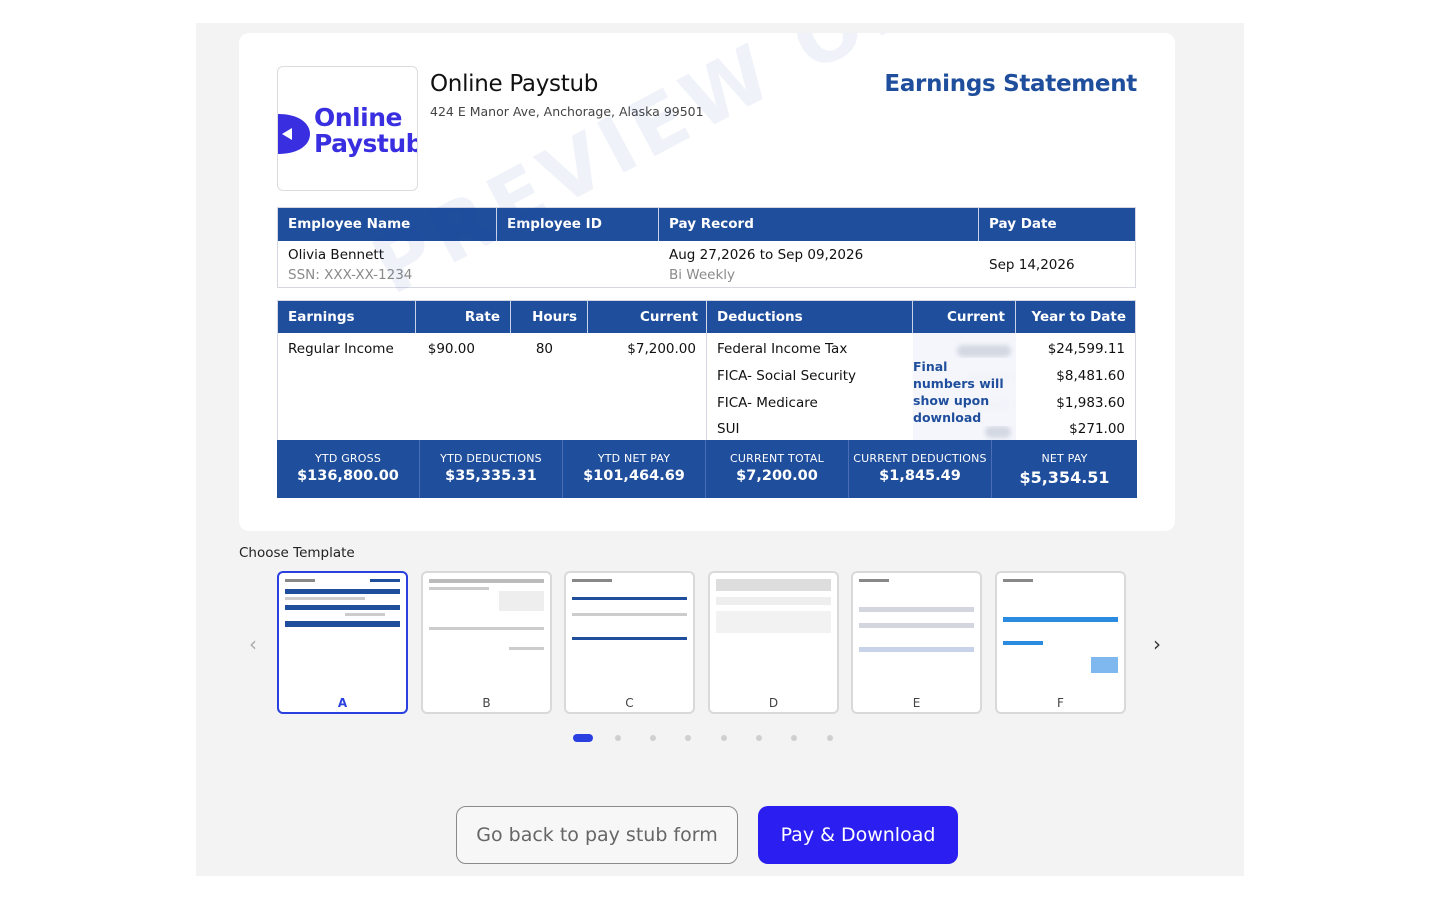  Describe the element at coordinates (486, 703) in the screenshot. I see `template-label: B` at that location.